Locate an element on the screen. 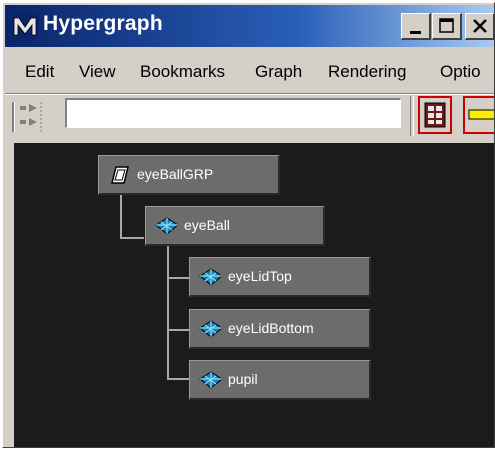 This screenshot has height=450, width=495. node-eyeball: eyeBall is located at coordinates (235, 226).